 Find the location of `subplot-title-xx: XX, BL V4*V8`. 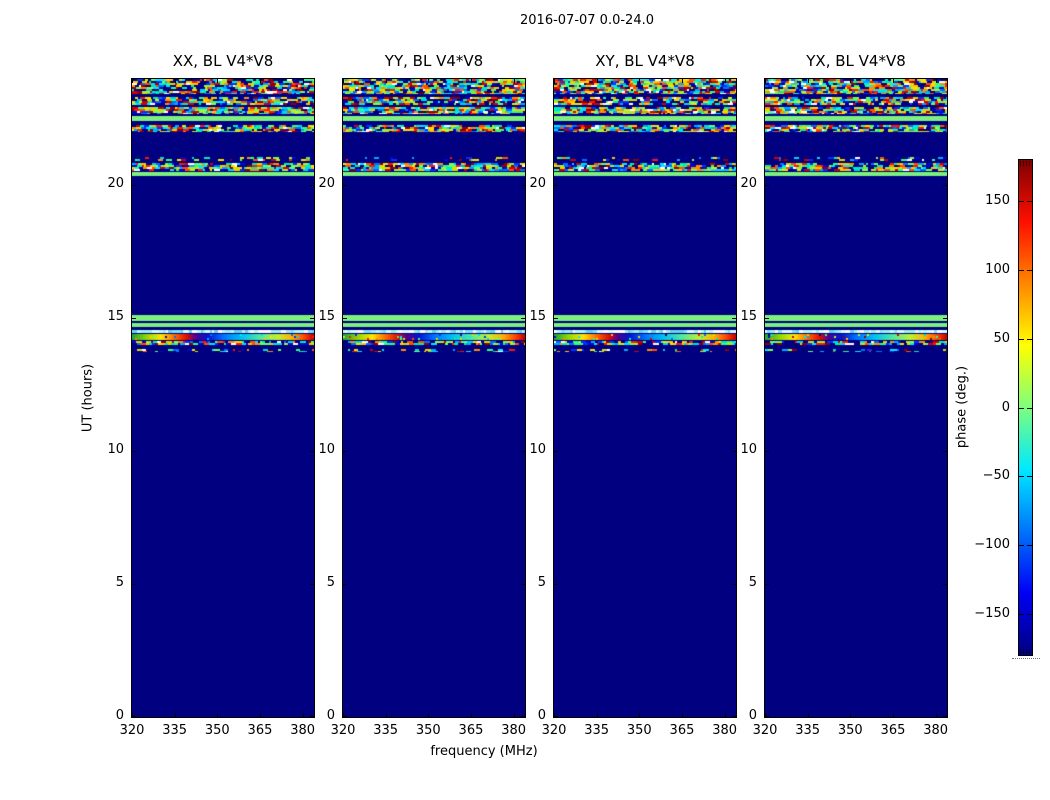

subplot-title-xx: XX, BL V4*V8 is located at coordinates (223, 61).